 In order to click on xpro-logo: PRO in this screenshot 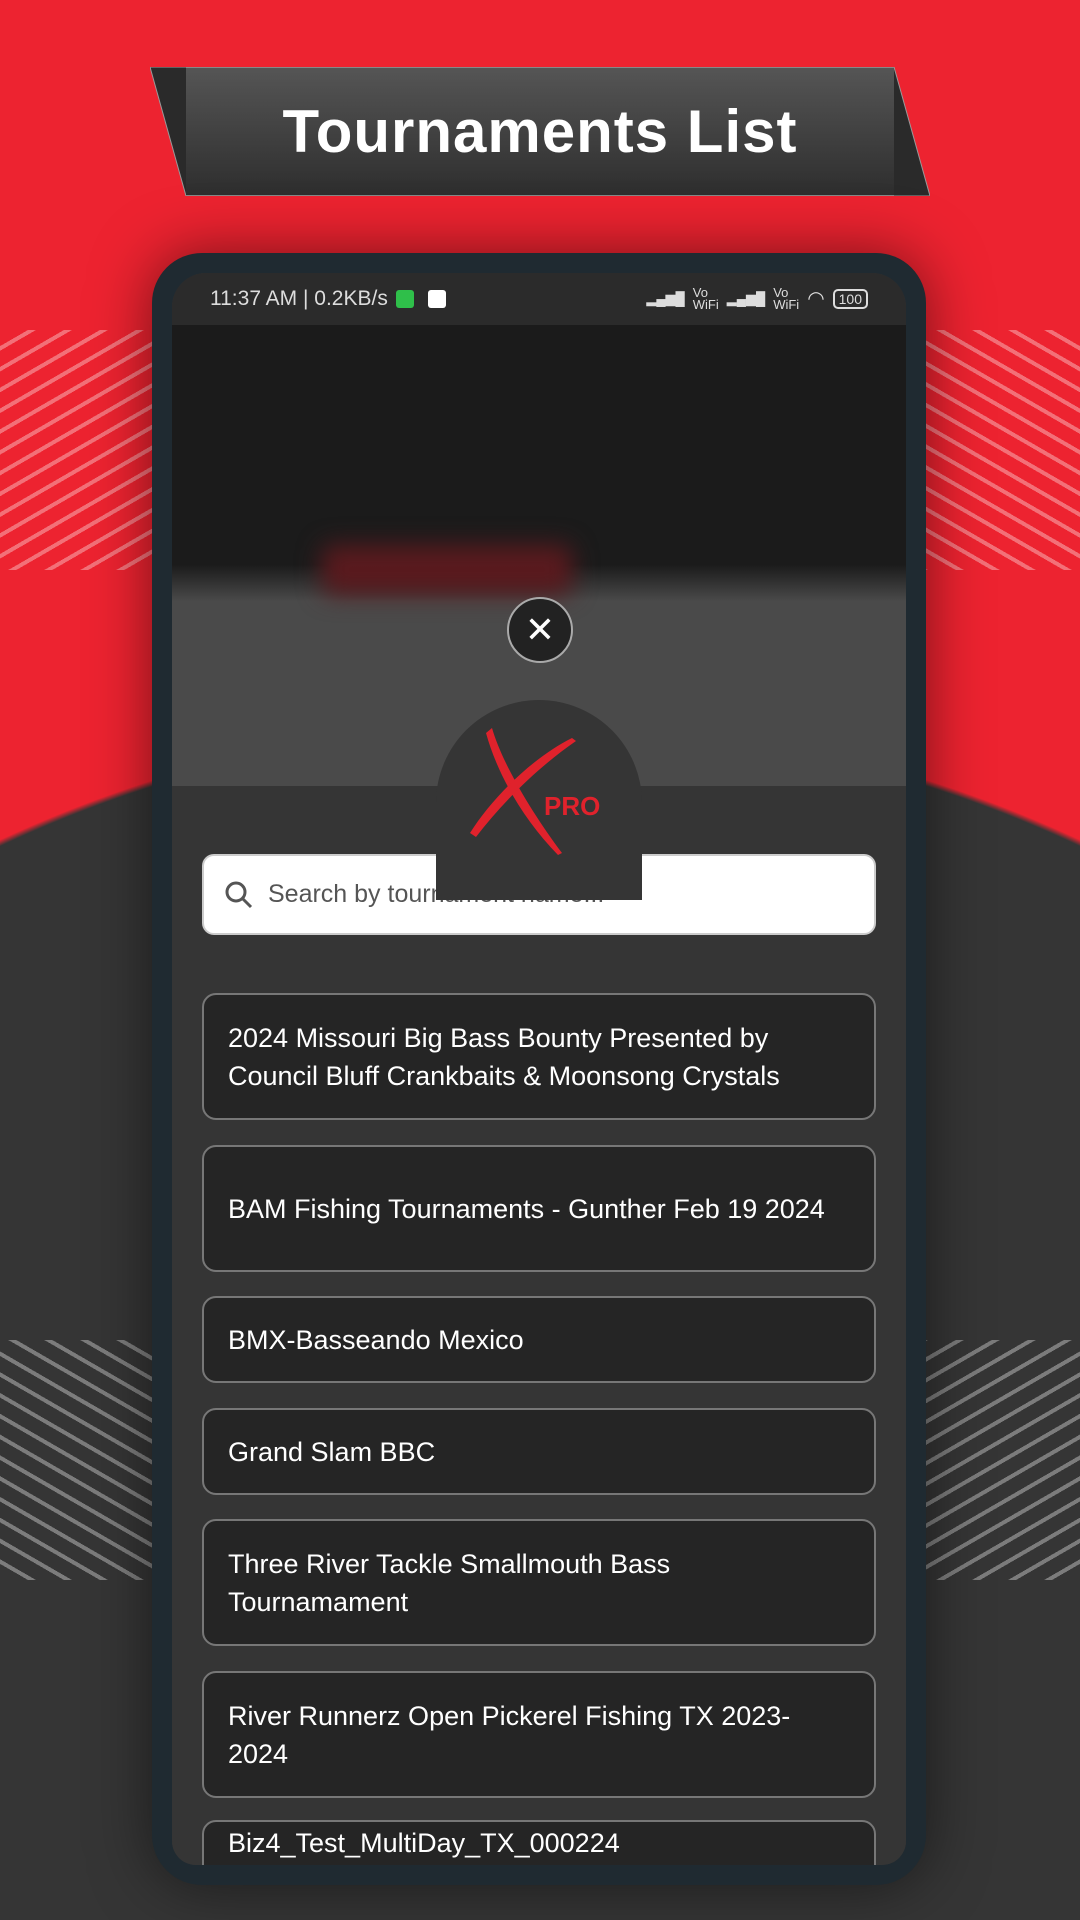, I will do `click(542, 793)`.